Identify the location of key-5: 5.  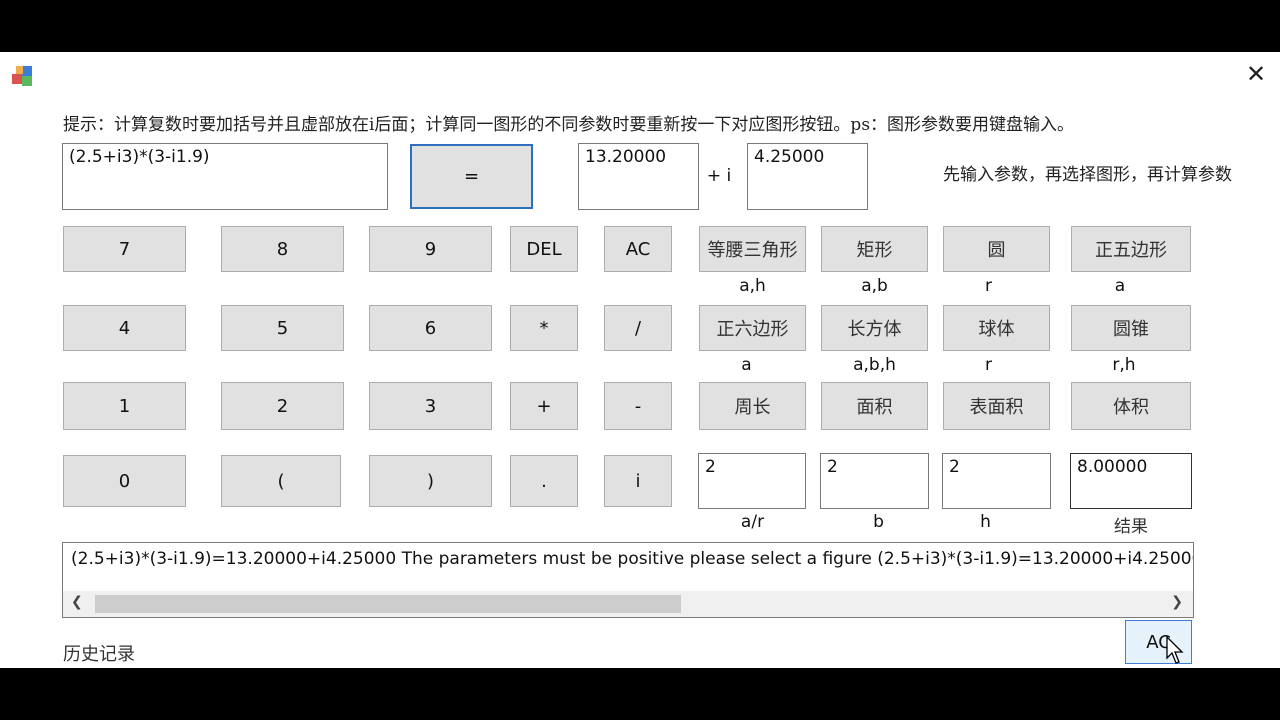
(282, 328).